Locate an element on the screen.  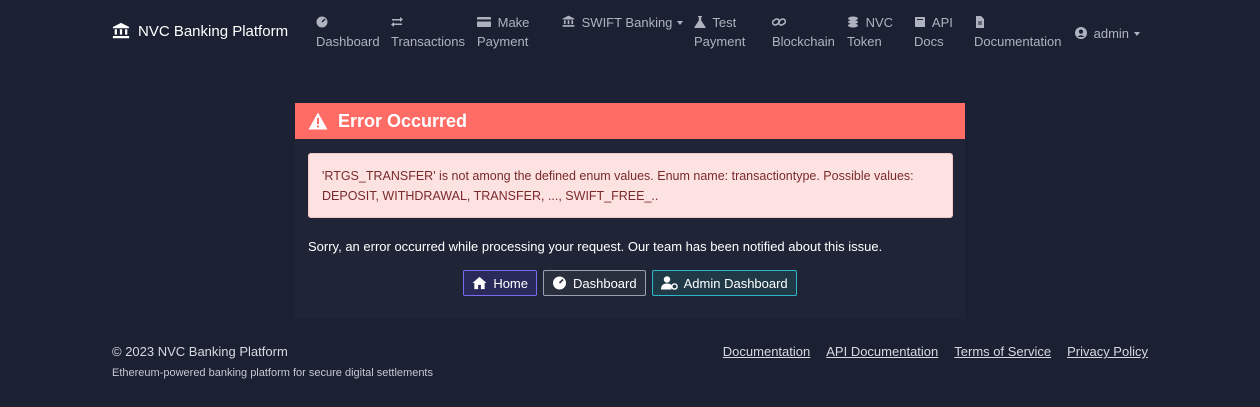
credit-card-icon is located at coordinates (484, 22).